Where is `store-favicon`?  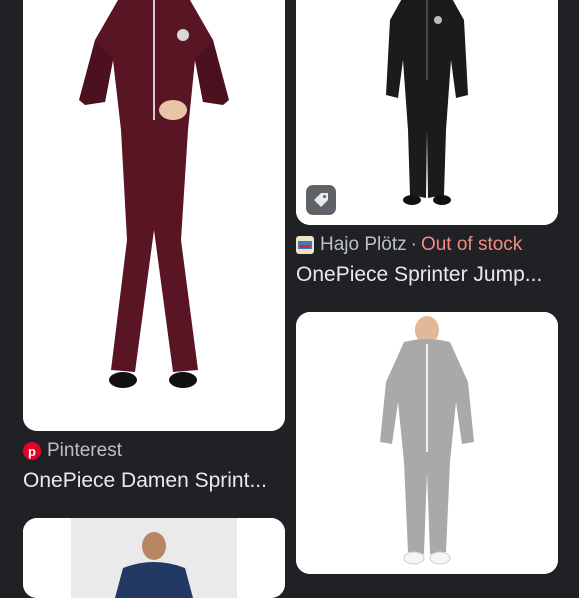
store-favicon is located at coordinates (305, 245).